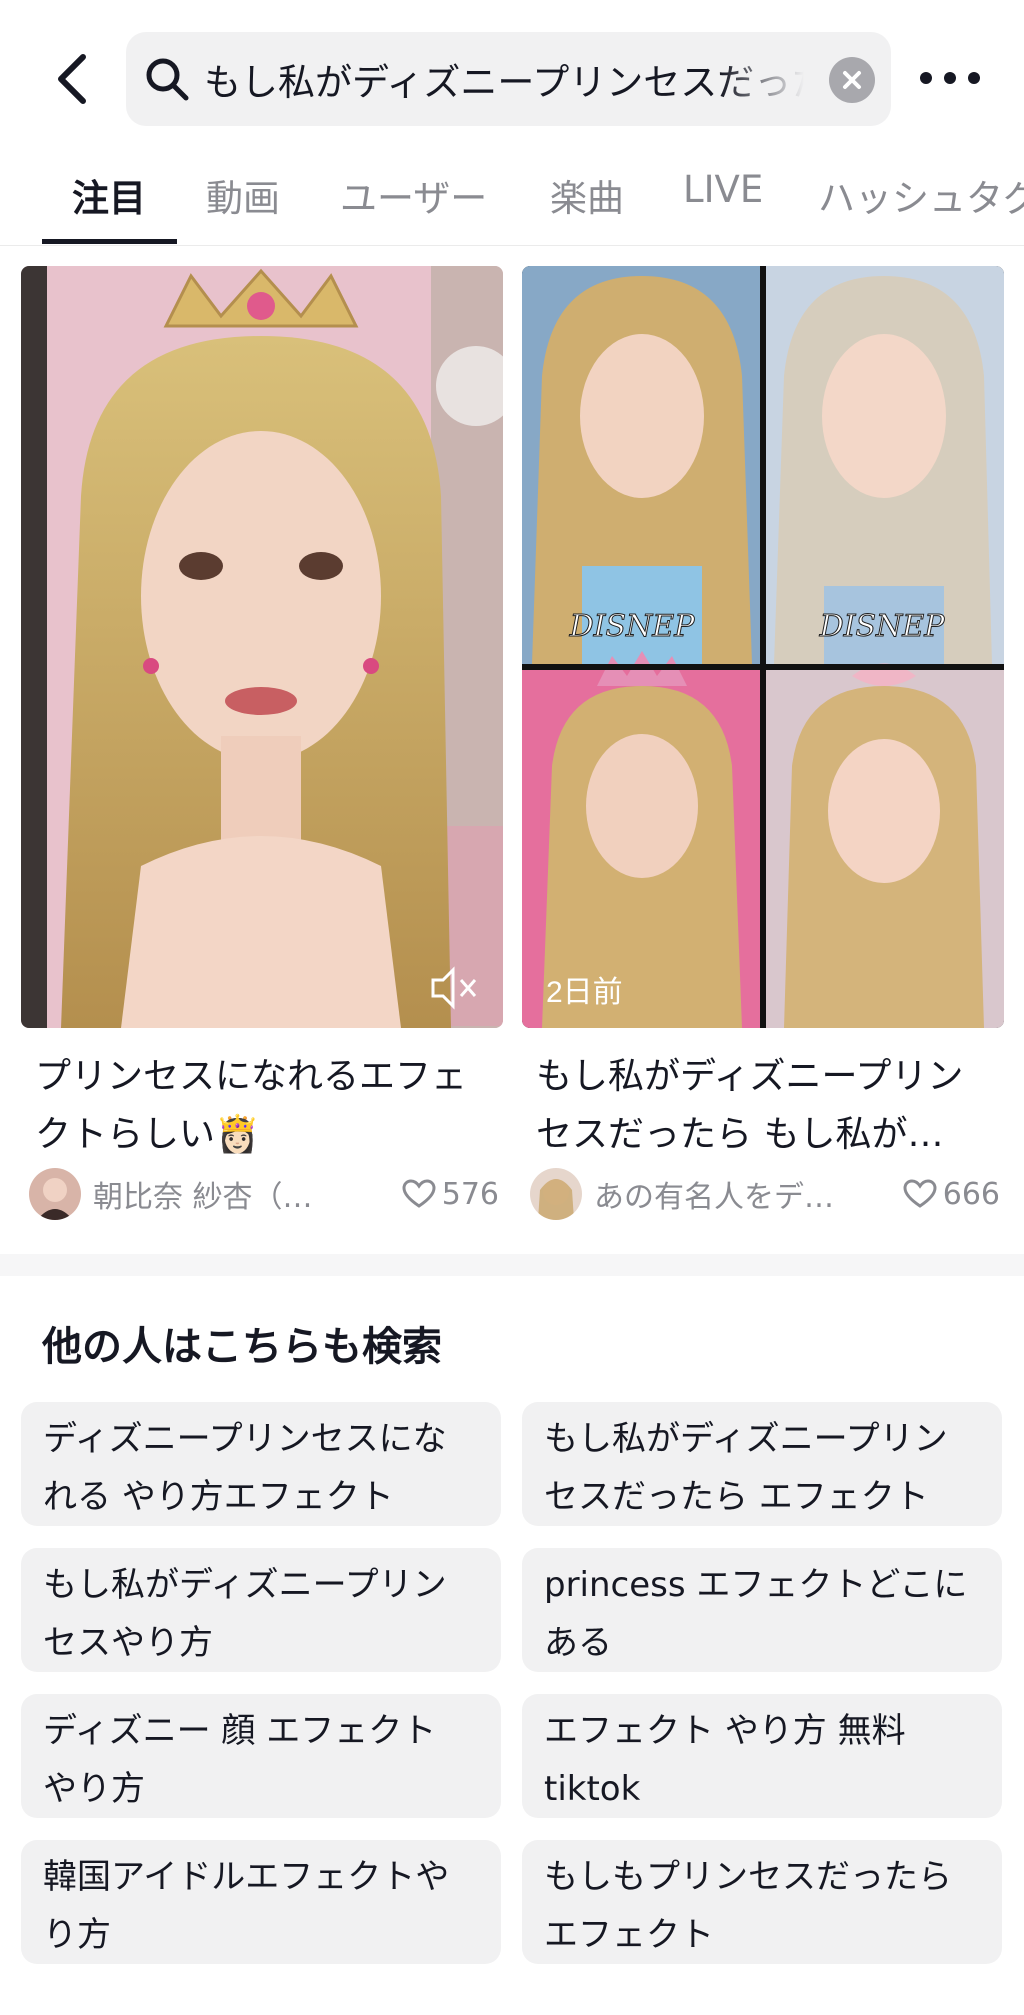  Describe the element at coordinates (921, 195) in the screenshot. I see `tab-hashtags: ハッシュタグ` at that location.